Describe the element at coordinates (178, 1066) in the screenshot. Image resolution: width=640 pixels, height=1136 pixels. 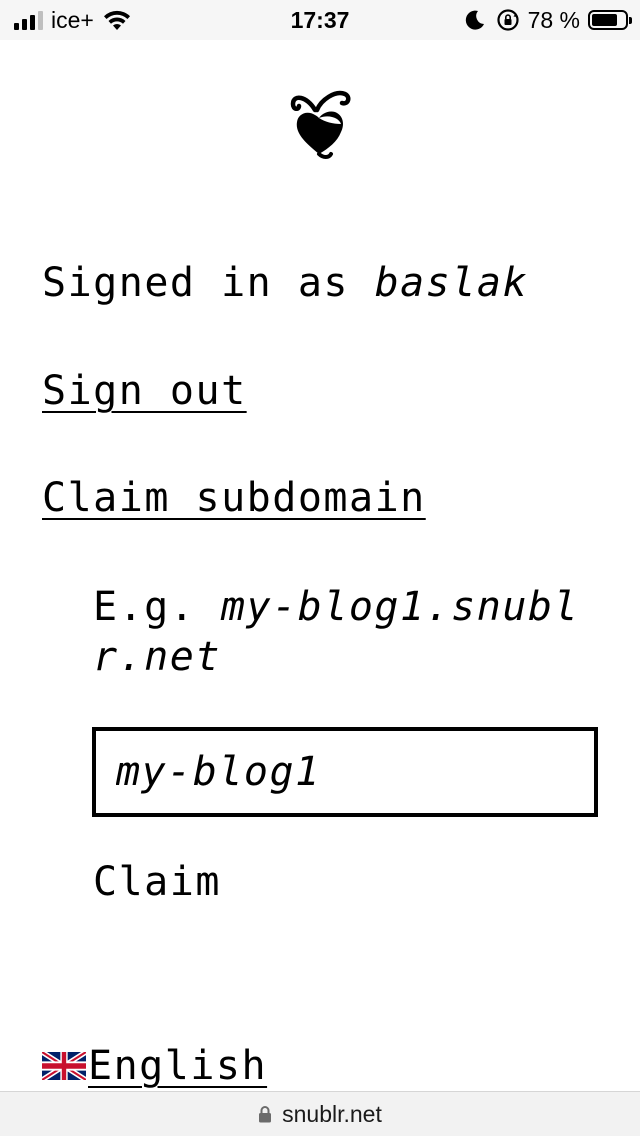
I see `language-label: English` at that location.